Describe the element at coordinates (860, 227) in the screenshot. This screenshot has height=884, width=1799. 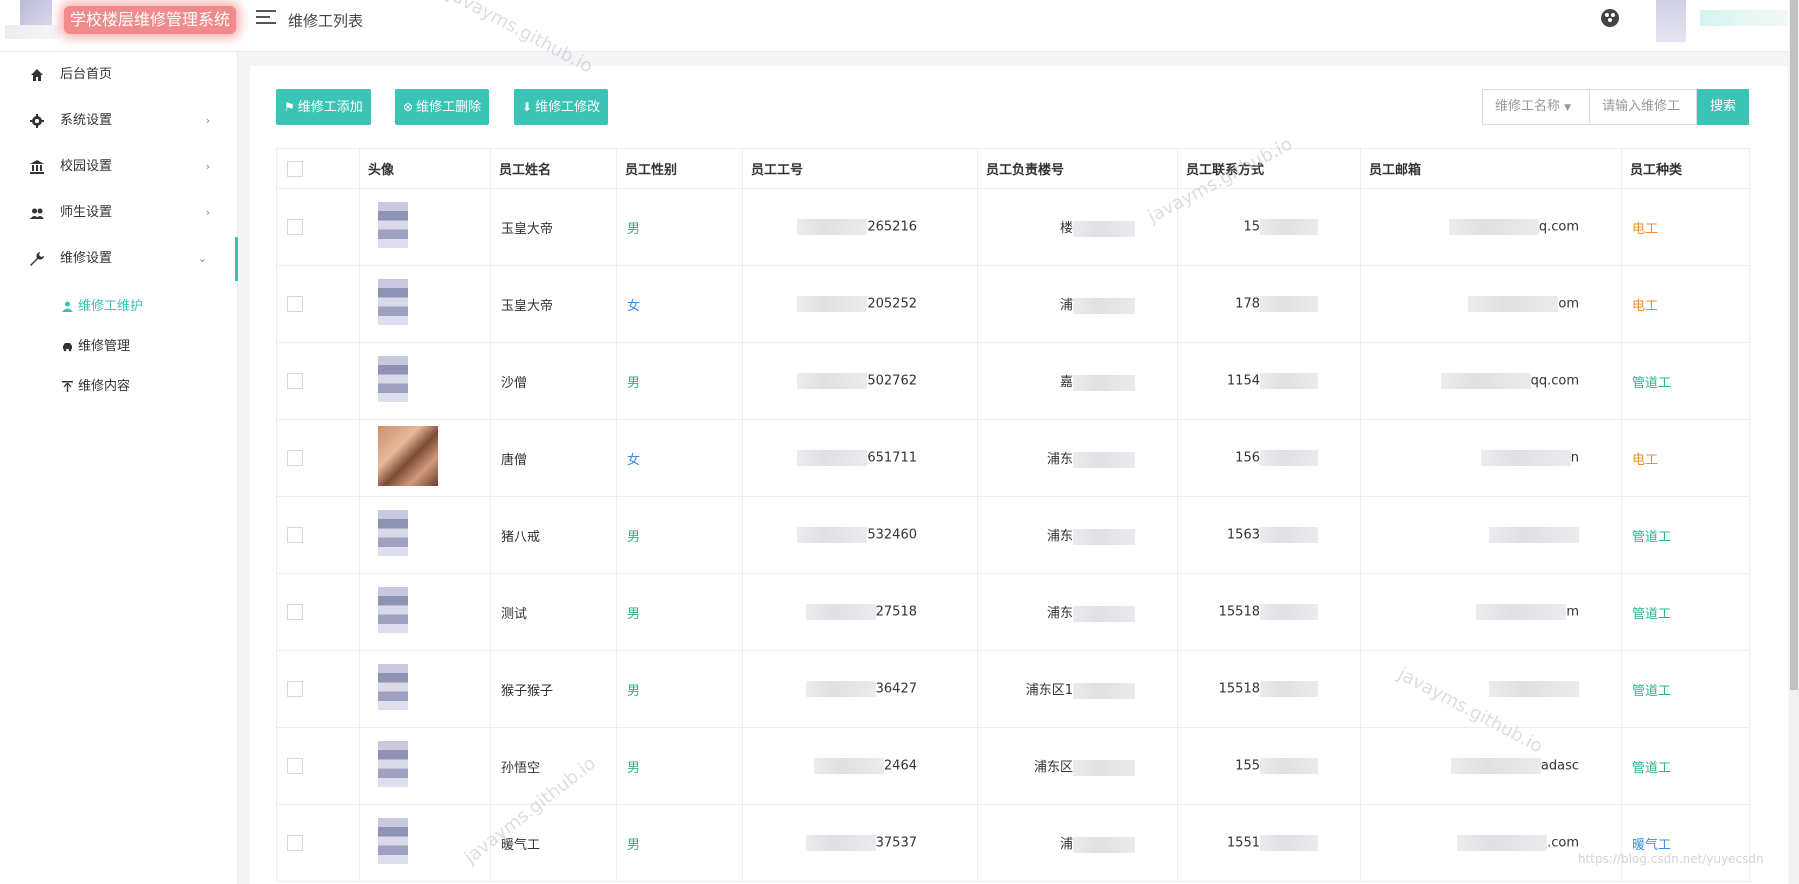
I see `employee-id-cell: 265216` at that location.